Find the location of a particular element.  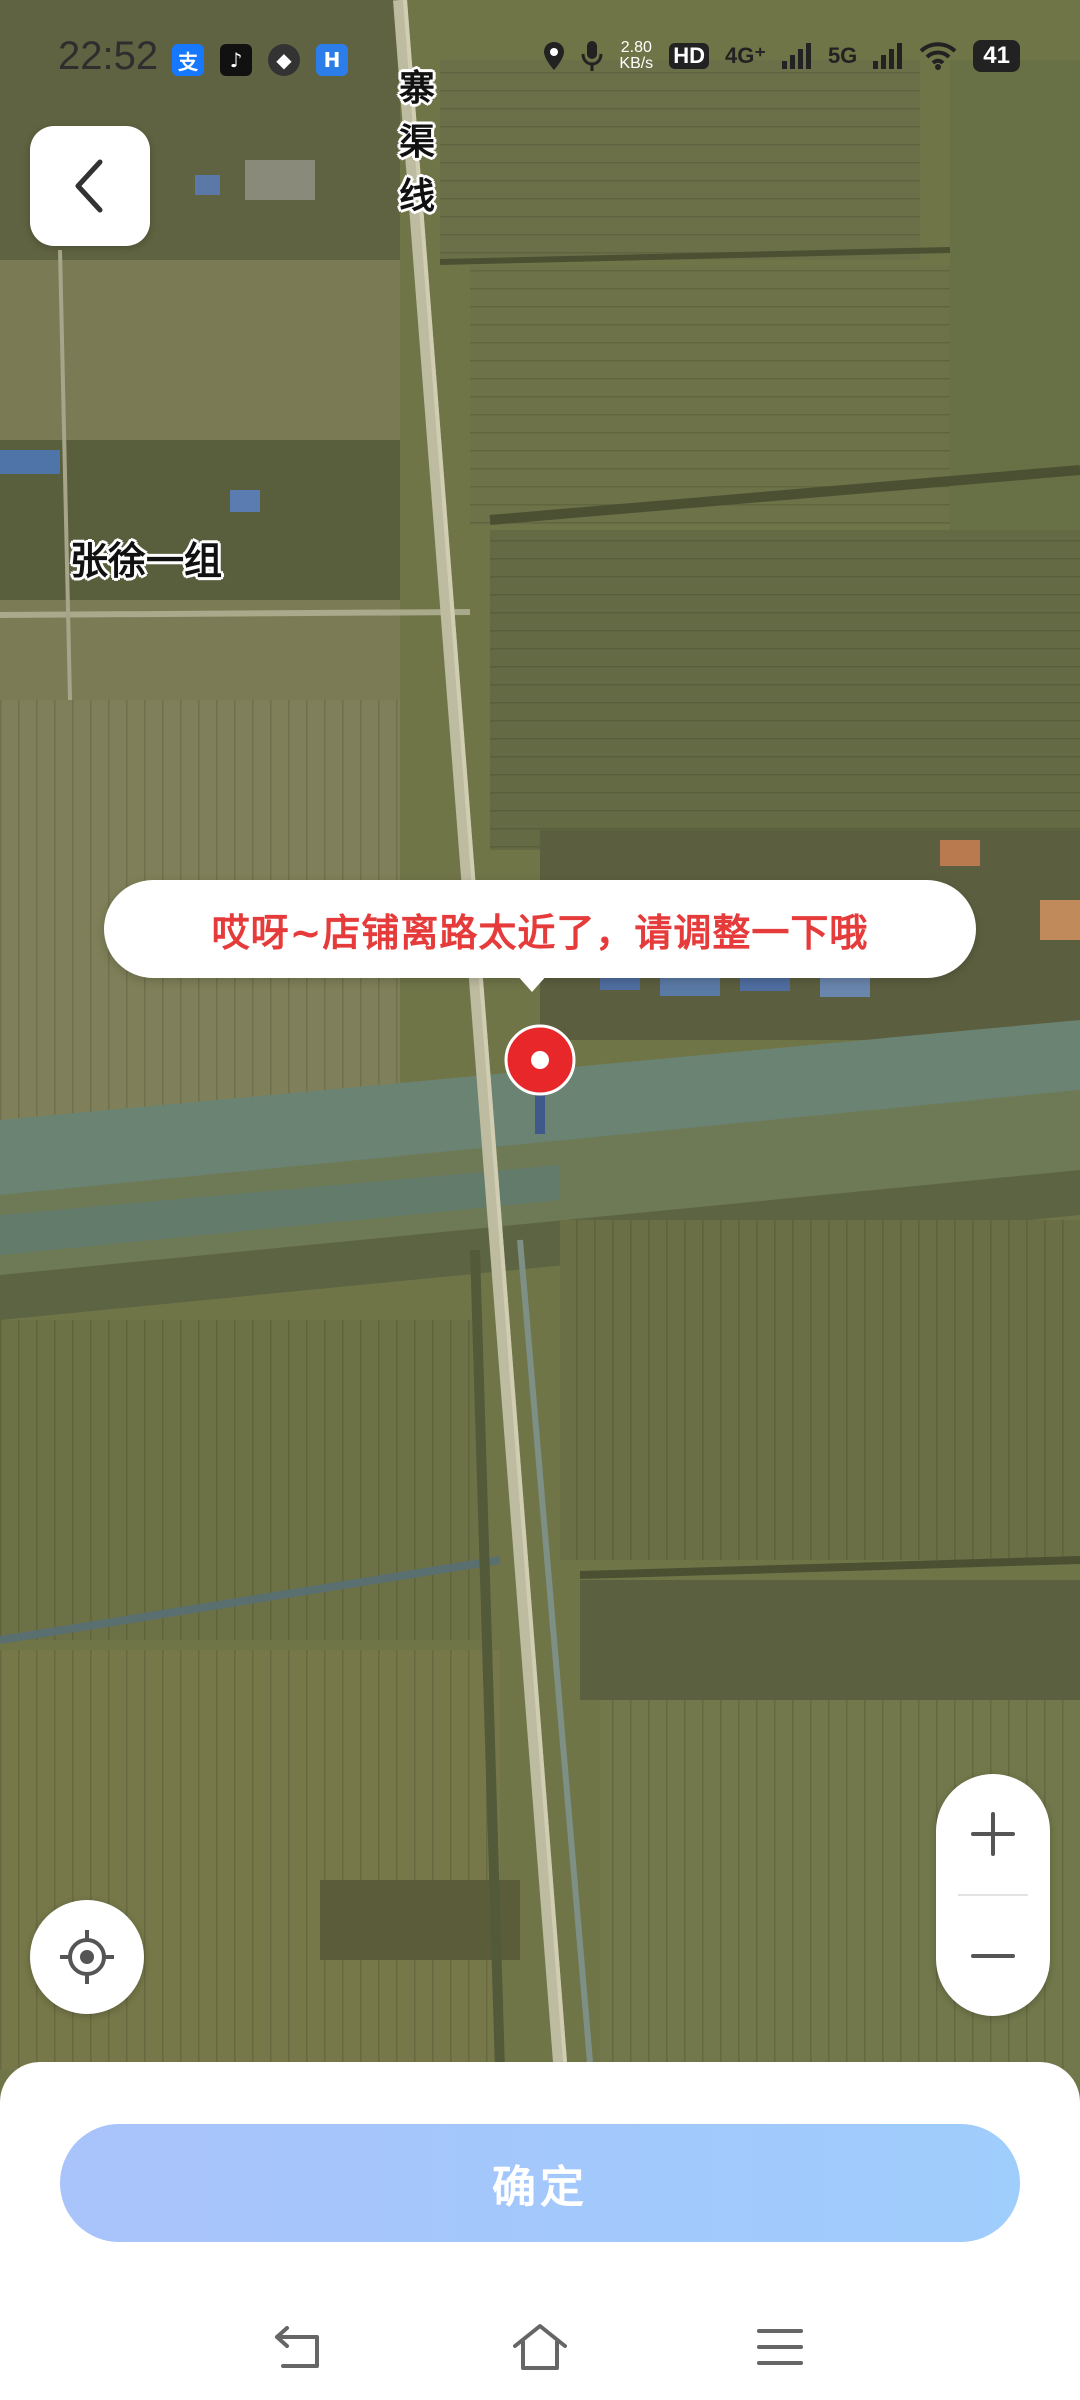

wifi-icon is located at coordinates (938, 56).